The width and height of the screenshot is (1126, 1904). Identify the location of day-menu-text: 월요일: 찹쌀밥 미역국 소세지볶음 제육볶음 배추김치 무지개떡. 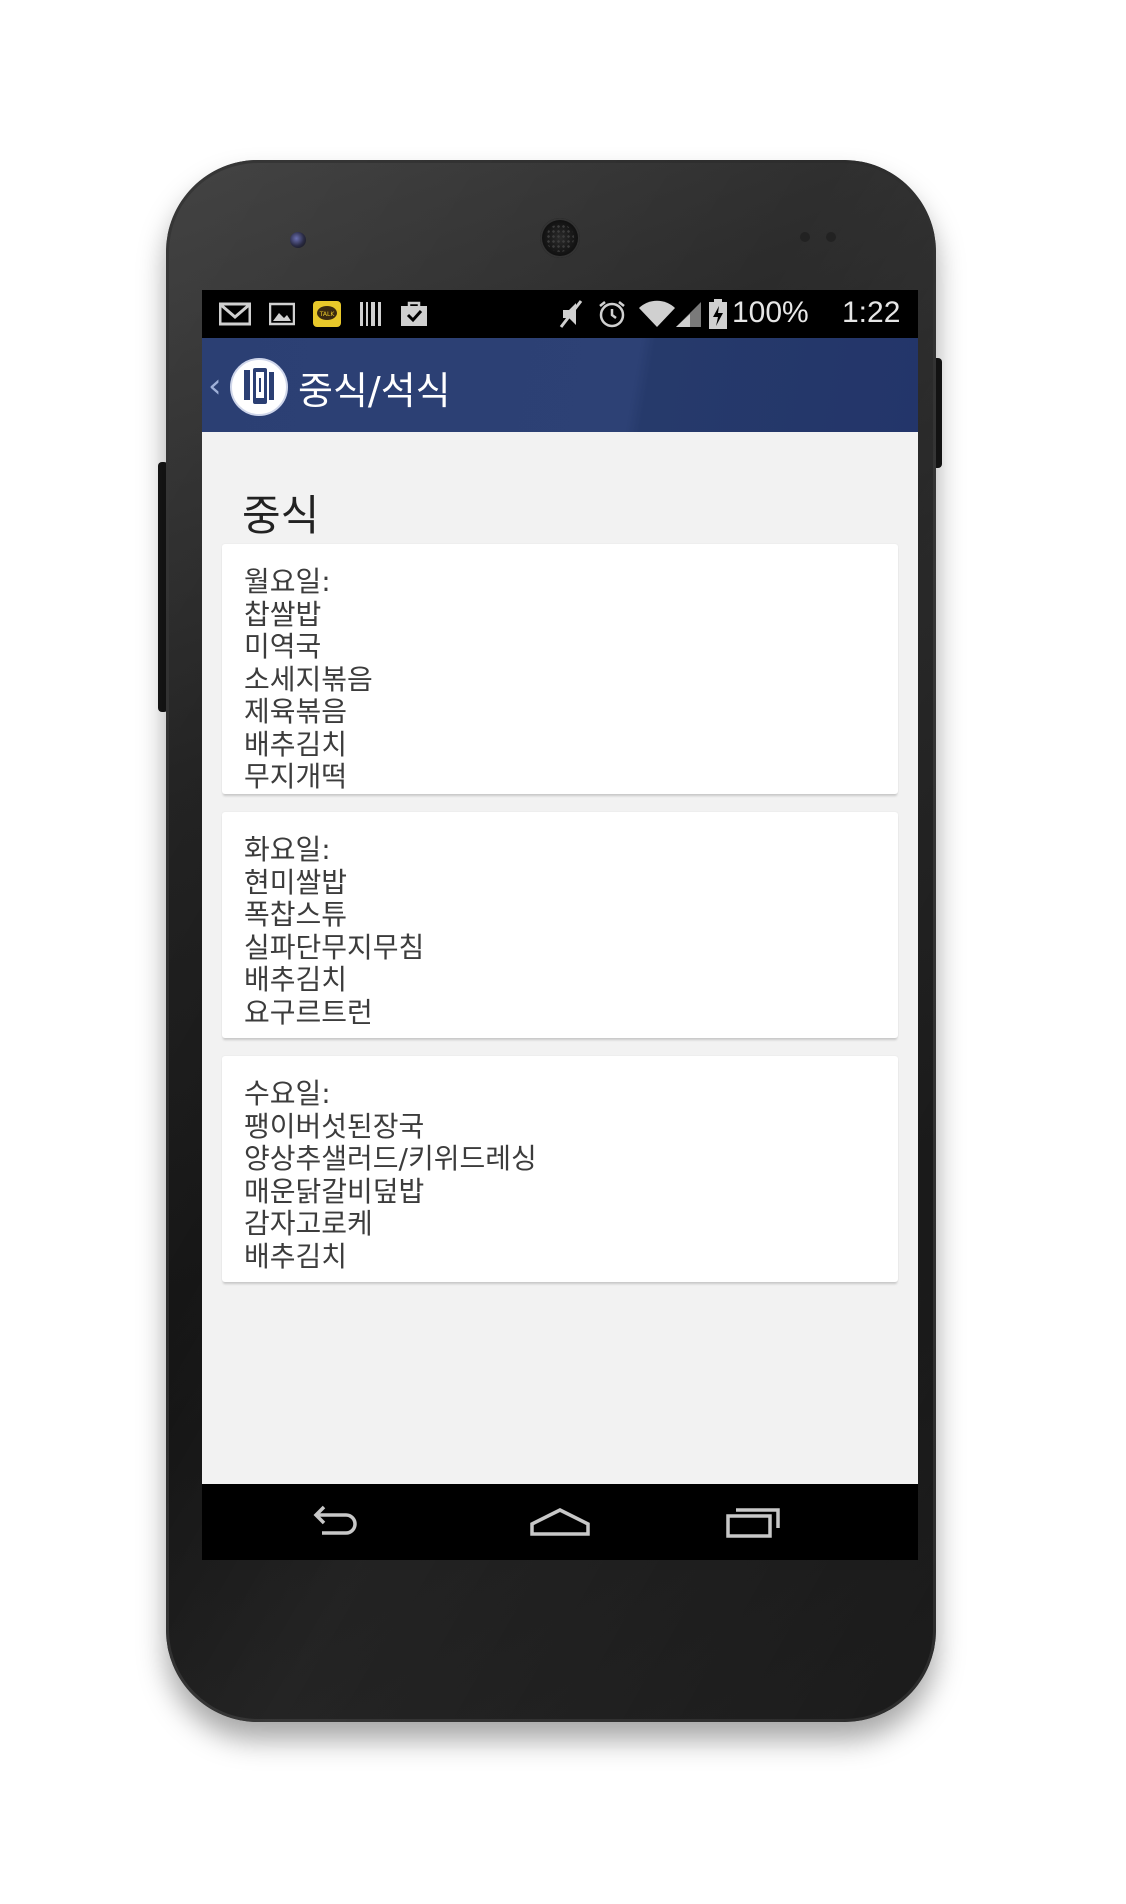
(308, 679).